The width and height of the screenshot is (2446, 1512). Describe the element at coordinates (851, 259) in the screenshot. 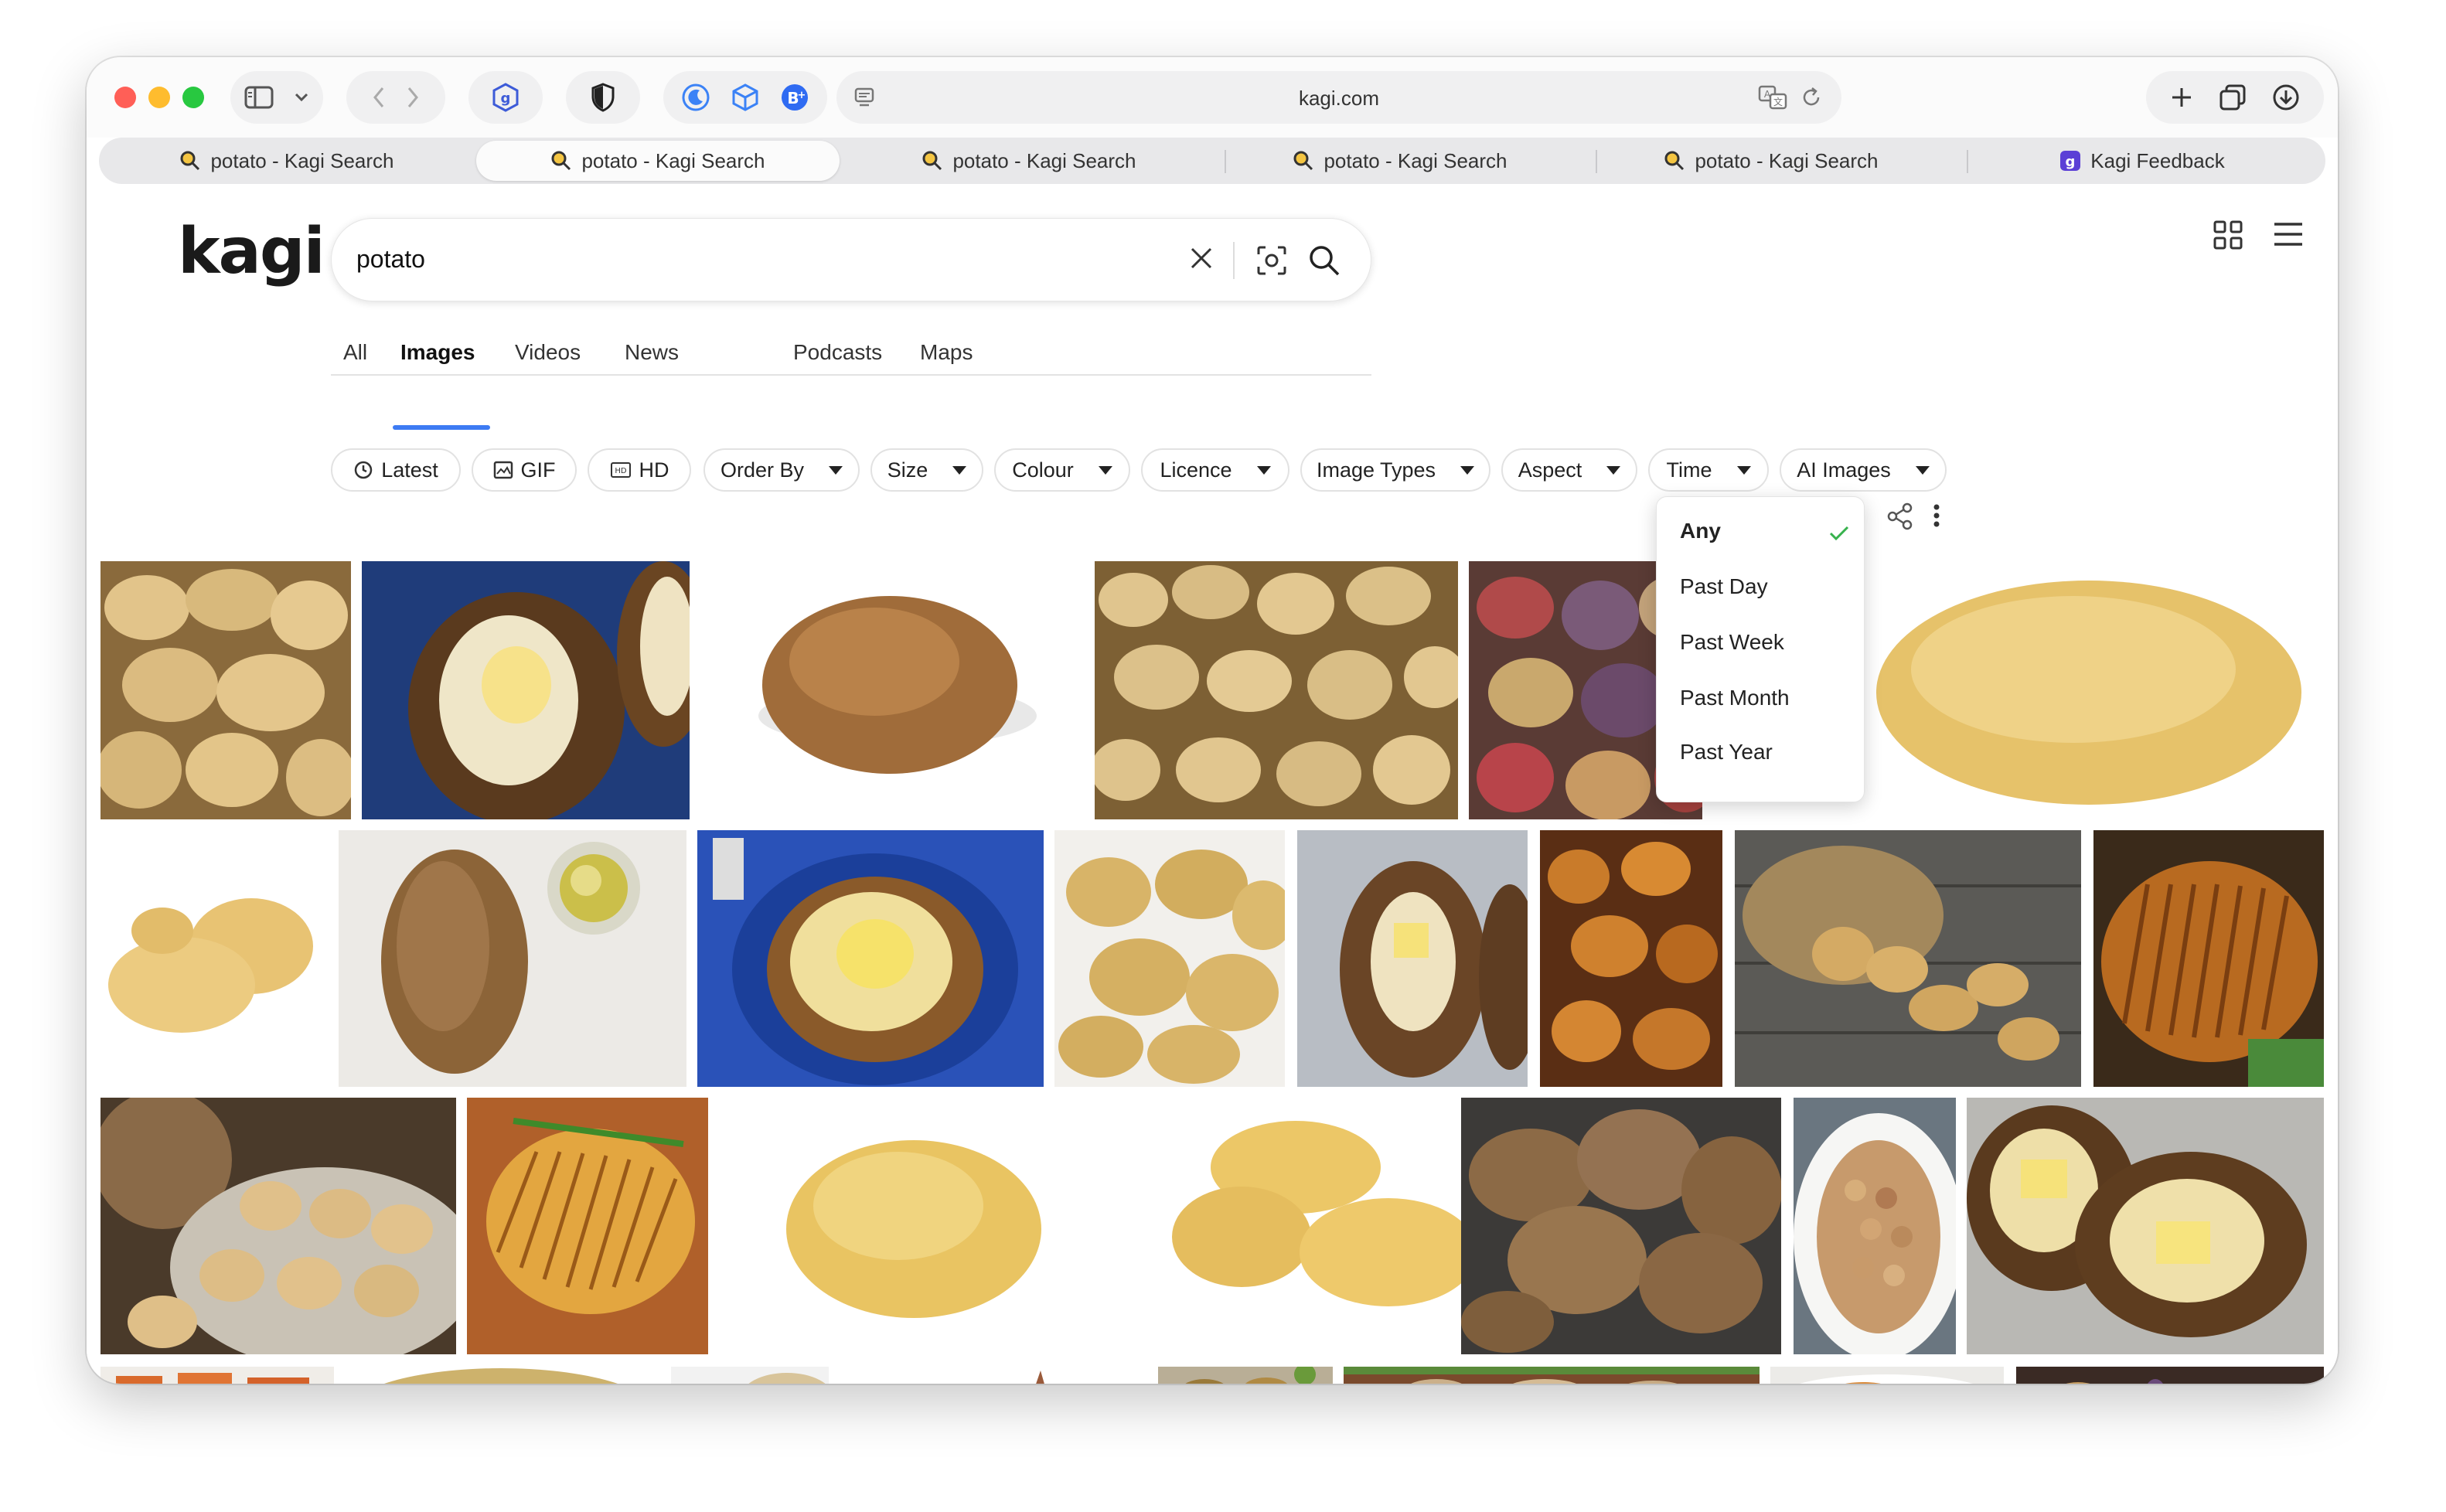

I see `search-box: potato` at that location.